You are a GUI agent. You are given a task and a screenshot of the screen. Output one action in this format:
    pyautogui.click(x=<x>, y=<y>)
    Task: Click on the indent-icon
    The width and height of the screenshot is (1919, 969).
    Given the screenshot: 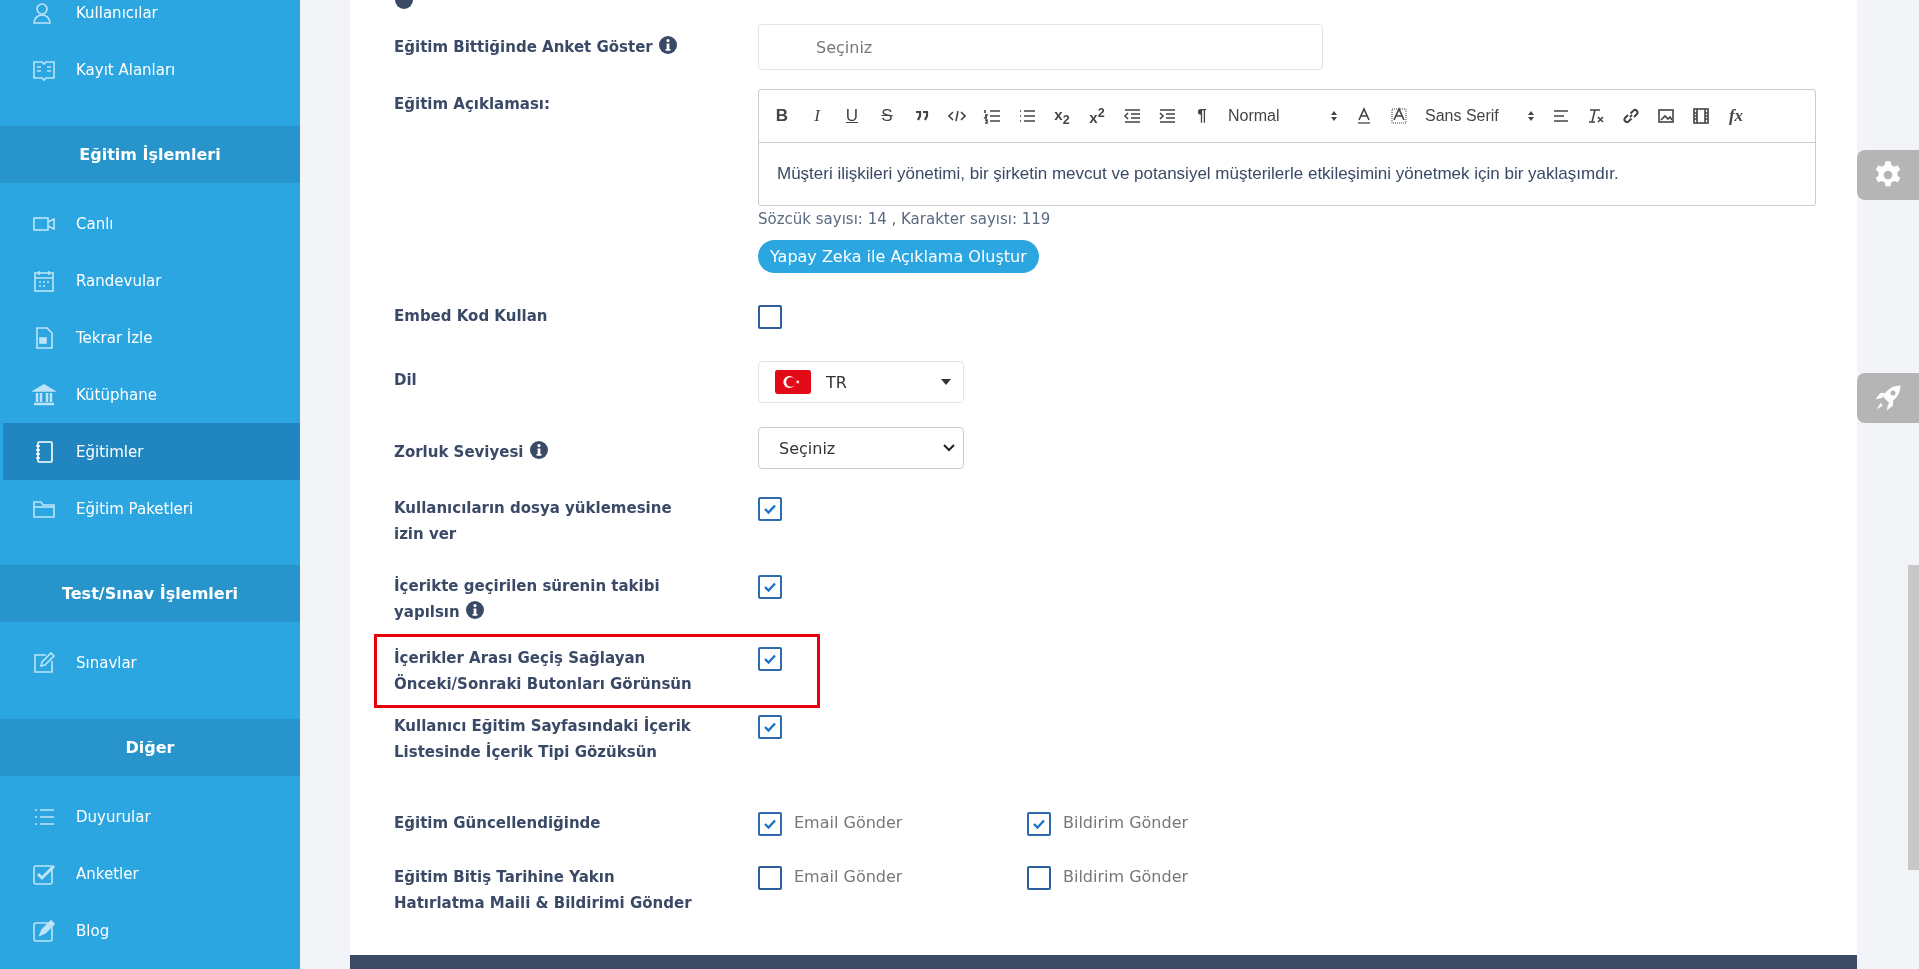 What is the action you would take?
    pyautogui.click(x=1167, y=116)
    